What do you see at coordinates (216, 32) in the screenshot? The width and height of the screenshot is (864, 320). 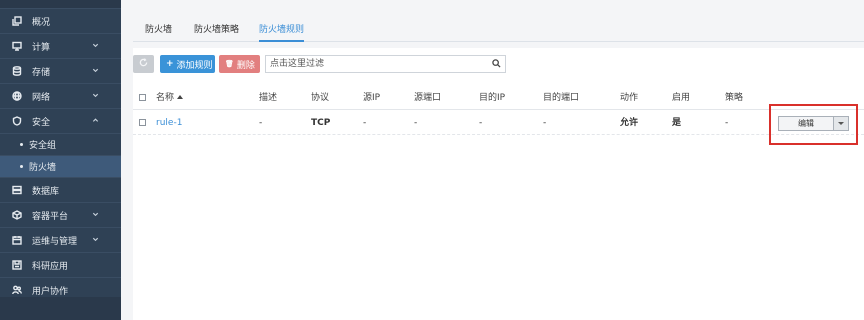 I see `tab-firewall-policies: 防火墙策略` at bounding box center [216, 32].